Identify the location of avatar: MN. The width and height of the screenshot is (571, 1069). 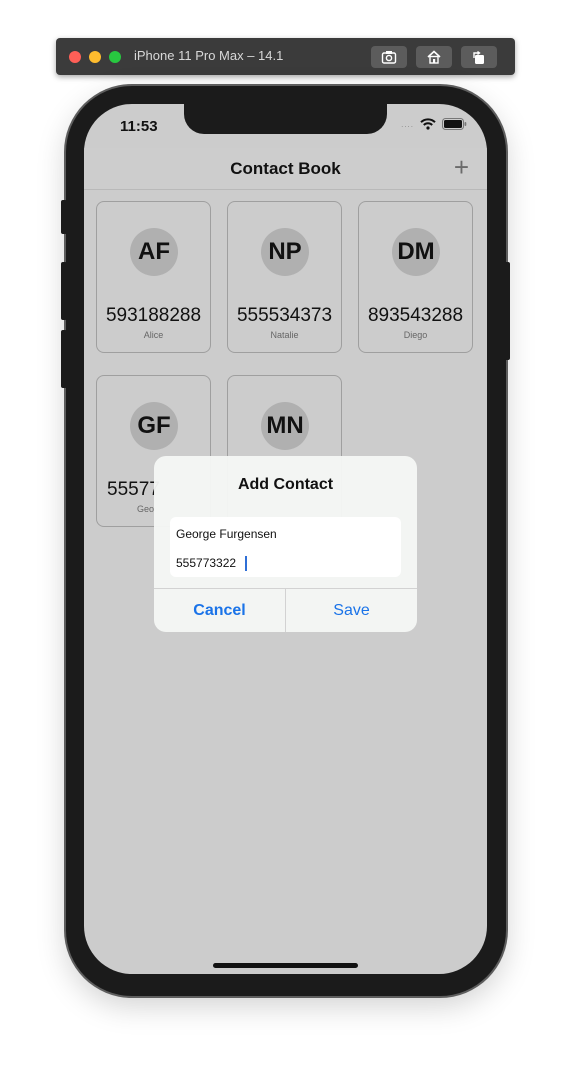
(285, 426).